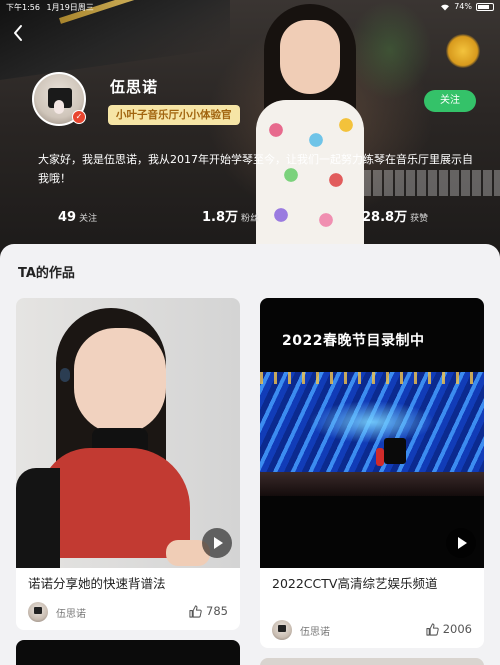 The image size is (500, 665). What do you see at coordinates (445, 7) in the screenshot?
I see `wifi-icon` at bounding box center [445, 7].